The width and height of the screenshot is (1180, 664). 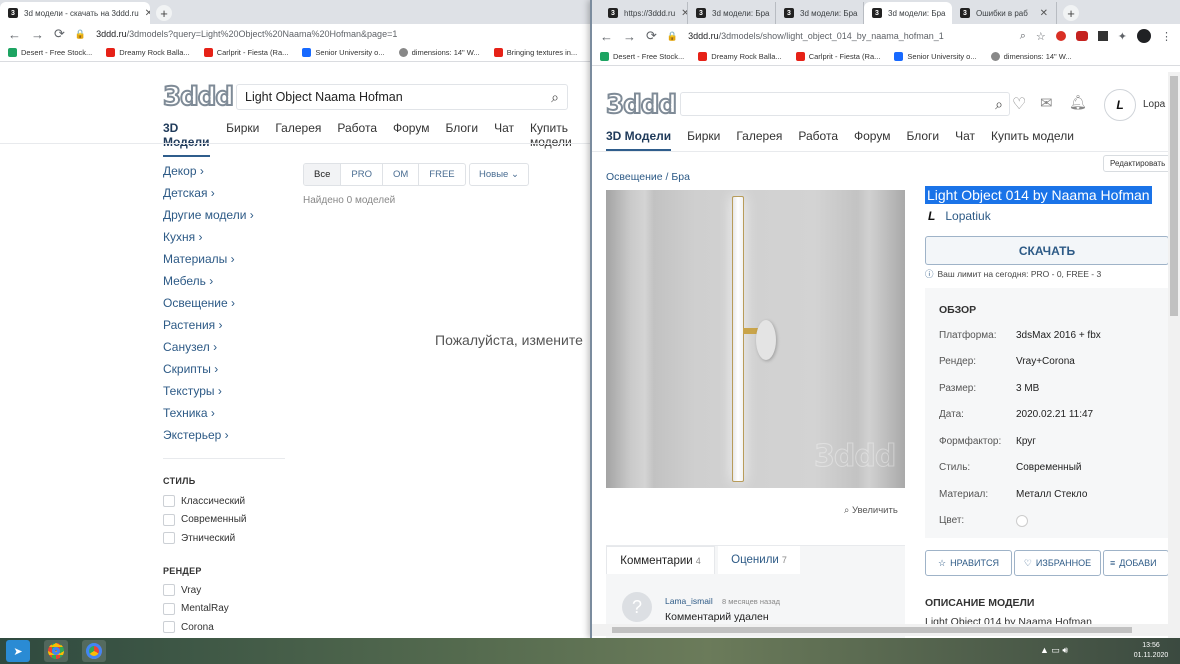 I want to click on category-item: Другие модели ›, so click(x=208, y=215).